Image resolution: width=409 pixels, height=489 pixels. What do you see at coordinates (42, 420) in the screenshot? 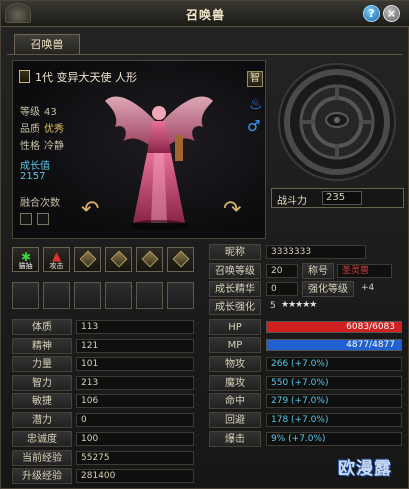
I see `stat-label: 潜力` at bounding box center [42, 420].